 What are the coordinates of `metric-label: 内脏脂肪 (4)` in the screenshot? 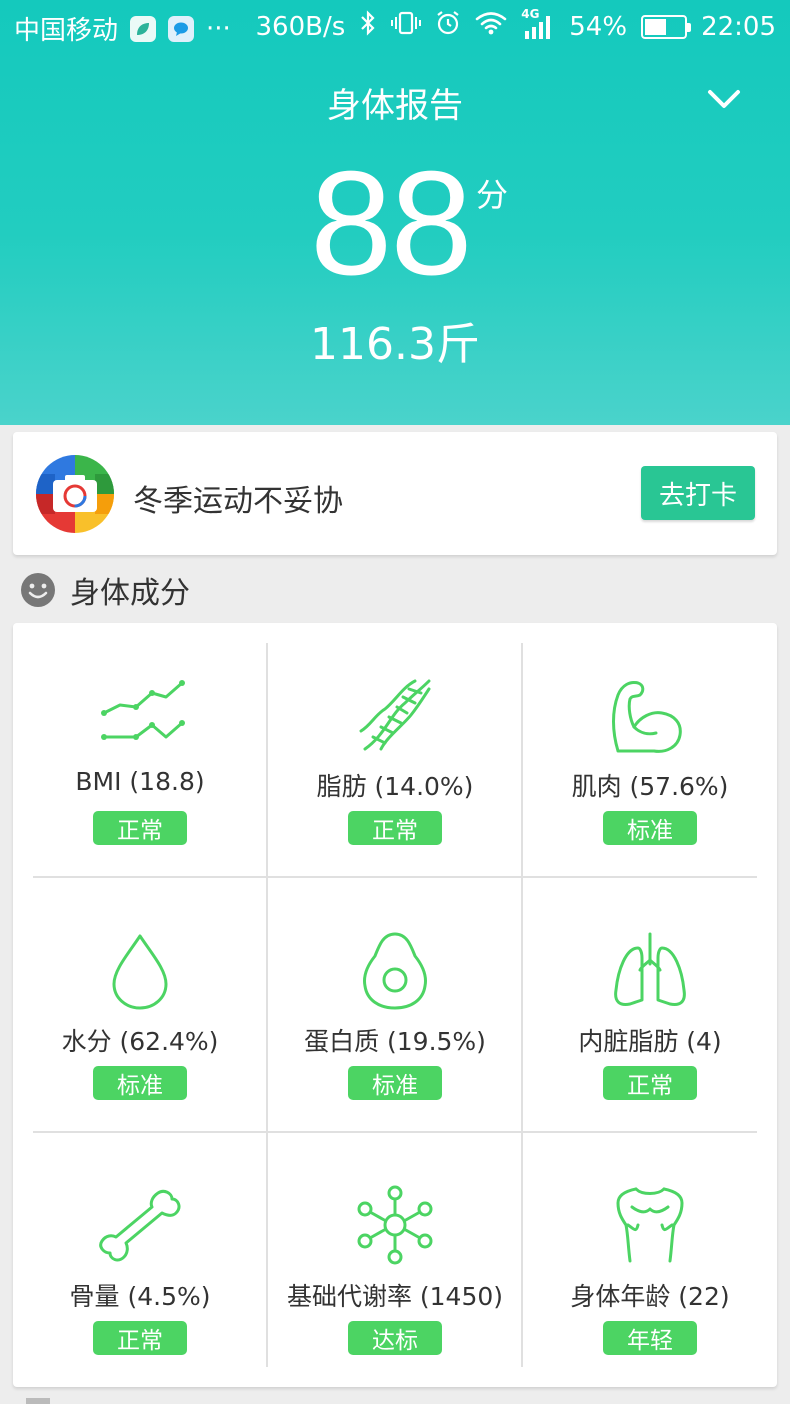 It's located at (650, 1041).